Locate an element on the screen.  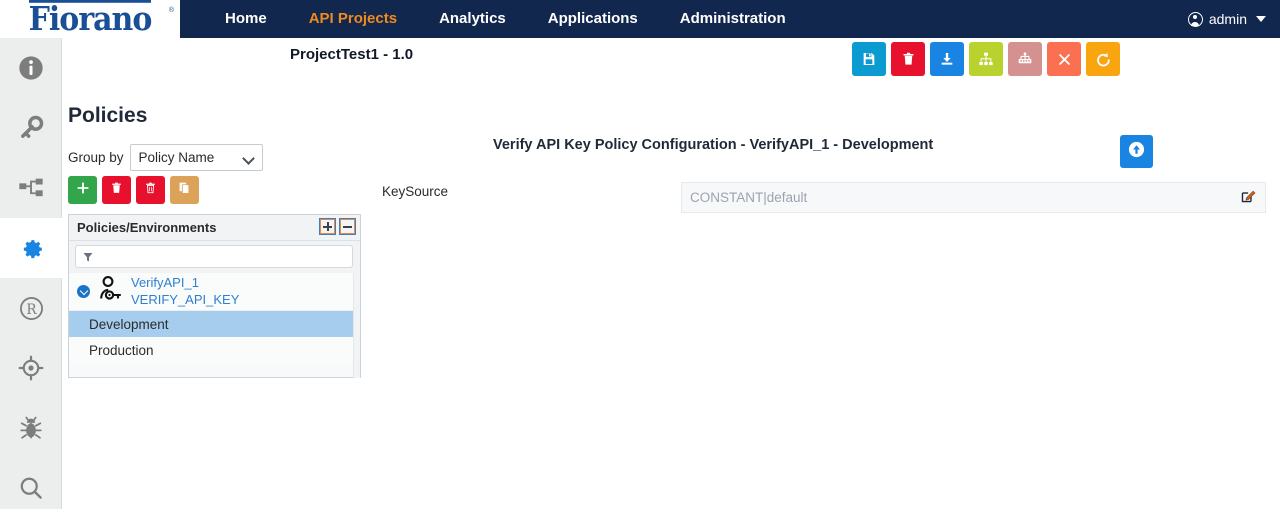
minus-icon-bar is located at coordinates (347, 227).